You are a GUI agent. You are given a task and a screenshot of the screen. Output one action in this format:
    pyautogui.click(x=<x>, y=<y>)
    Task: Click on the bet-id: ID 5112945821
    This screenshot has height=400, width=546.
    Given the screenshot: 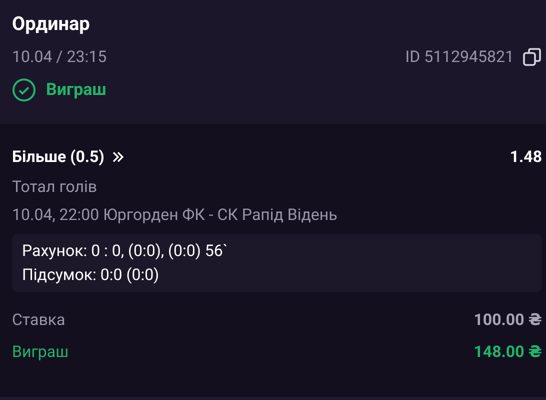 What is the action you would take?
    pyautogui.click(x=459, y=57)
    